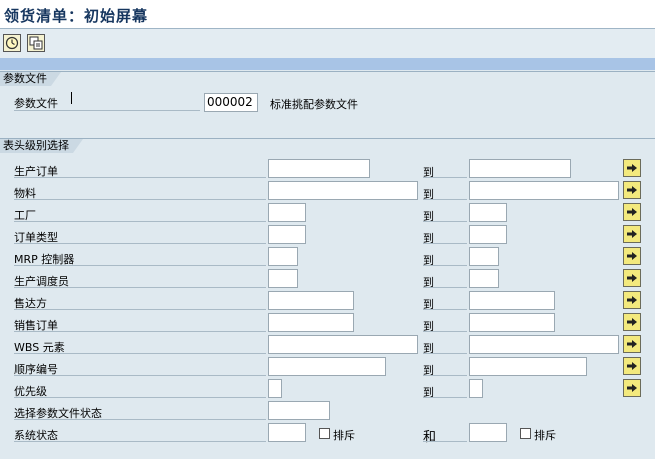 This screenshot has height=459, width=655. I want to click on sales-order-to, so click(512, 322).